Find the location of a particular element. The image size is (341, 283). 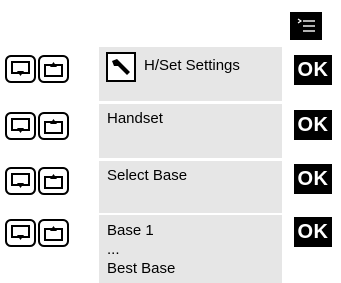

base-options-list: Base 1 ... Best Base is located at coordinates (141, 249).